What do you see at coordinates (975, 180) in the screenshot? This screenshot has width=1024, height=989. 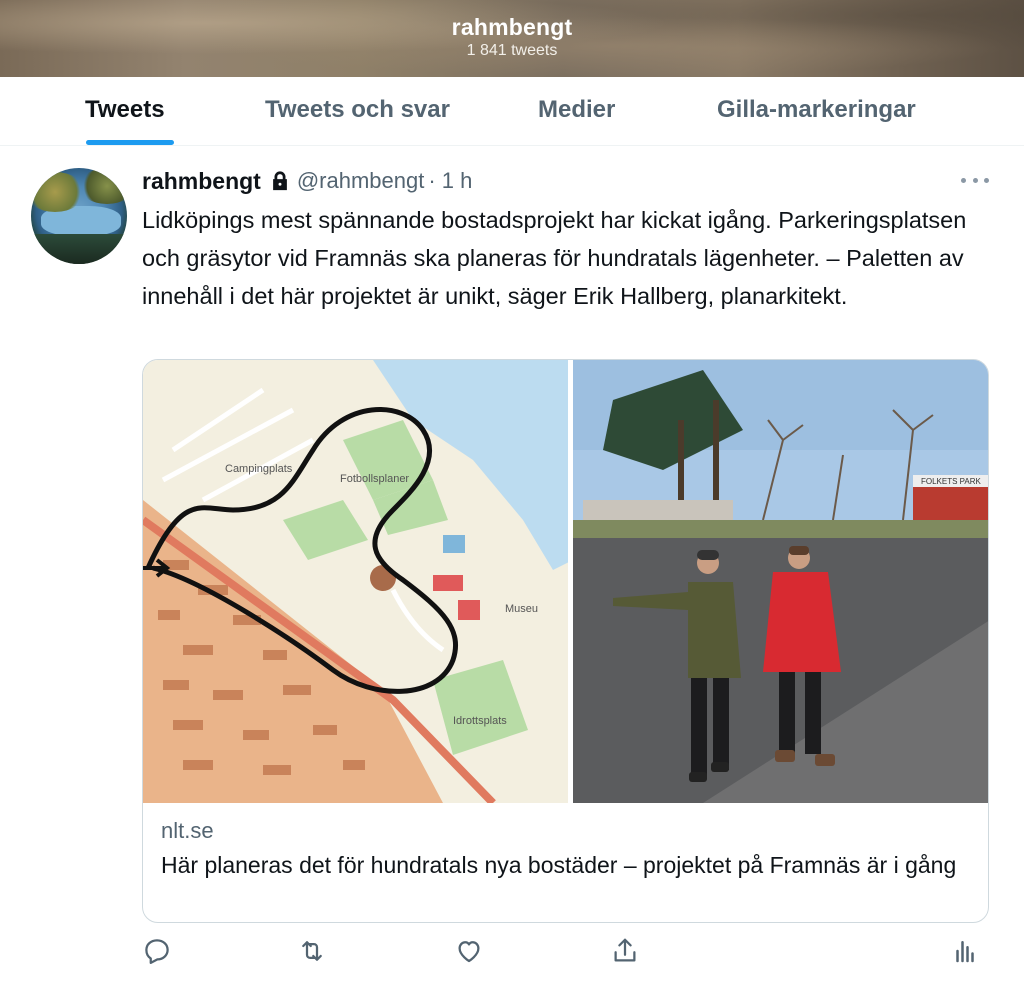 I see `more-options-icon` at bounding box center [975, 180].